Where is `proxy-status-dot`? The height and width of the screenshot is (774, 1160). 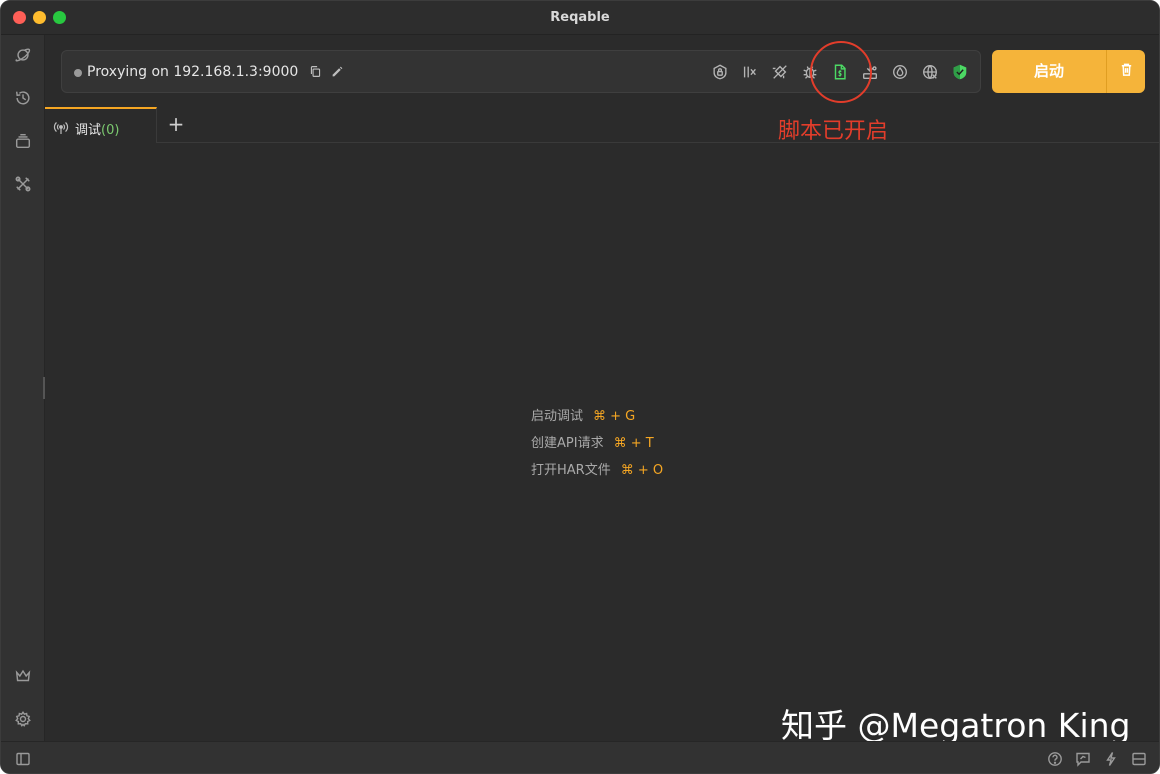
proxy-status-dot is located at coordinates (78, 73).